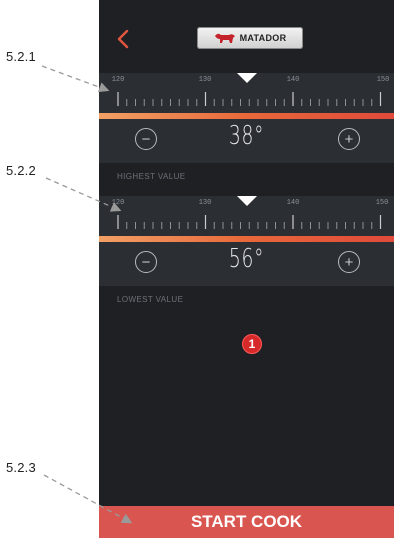  I want to click on highest-value-caption: HIGHEST VALUE, so click(151, 176).